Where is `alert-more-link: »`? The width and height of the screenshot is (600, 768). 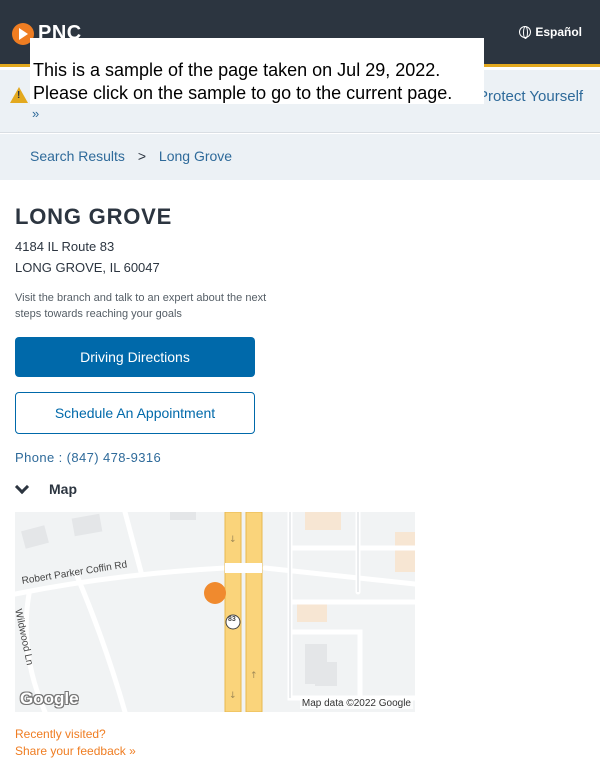 alert-more-link: » is located at coordinates (35, 113).